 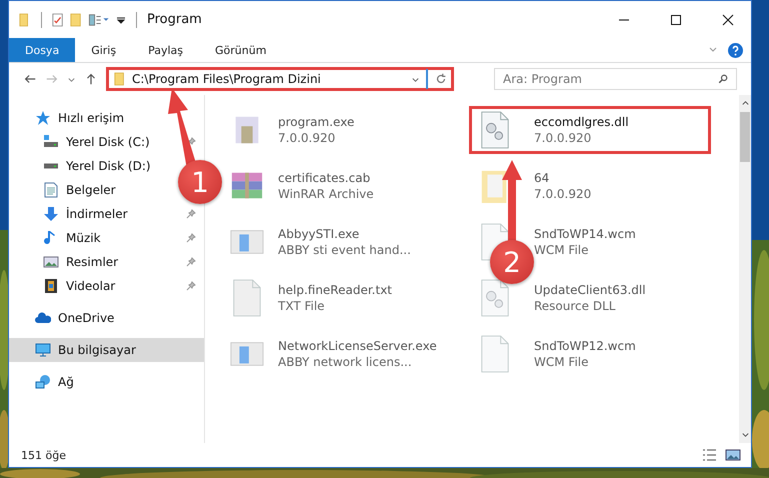 I want to click on file-name: eccomdlgres.dll, so click(x=581, y=122).